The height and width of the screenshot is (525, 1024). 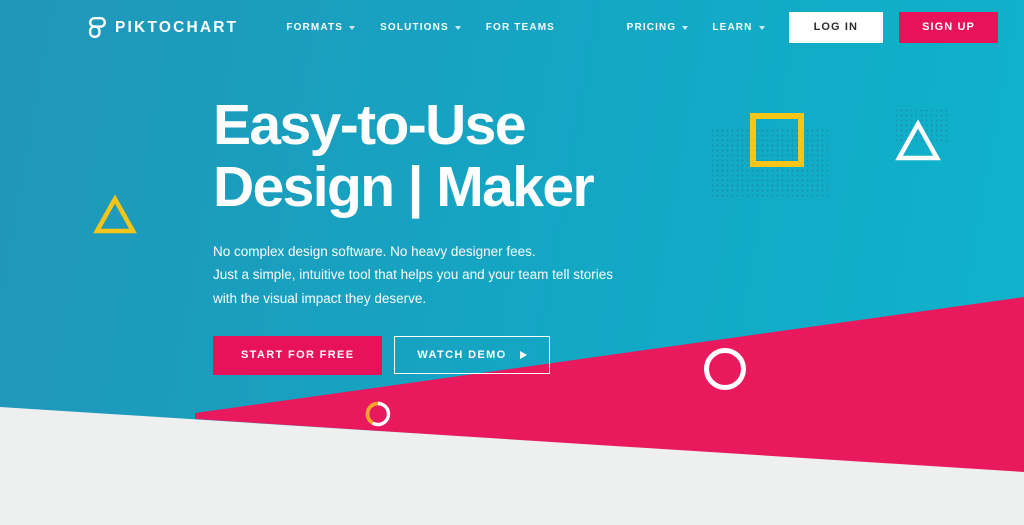 I want to click on play-triangle-icon, so click(x=523, y=355).